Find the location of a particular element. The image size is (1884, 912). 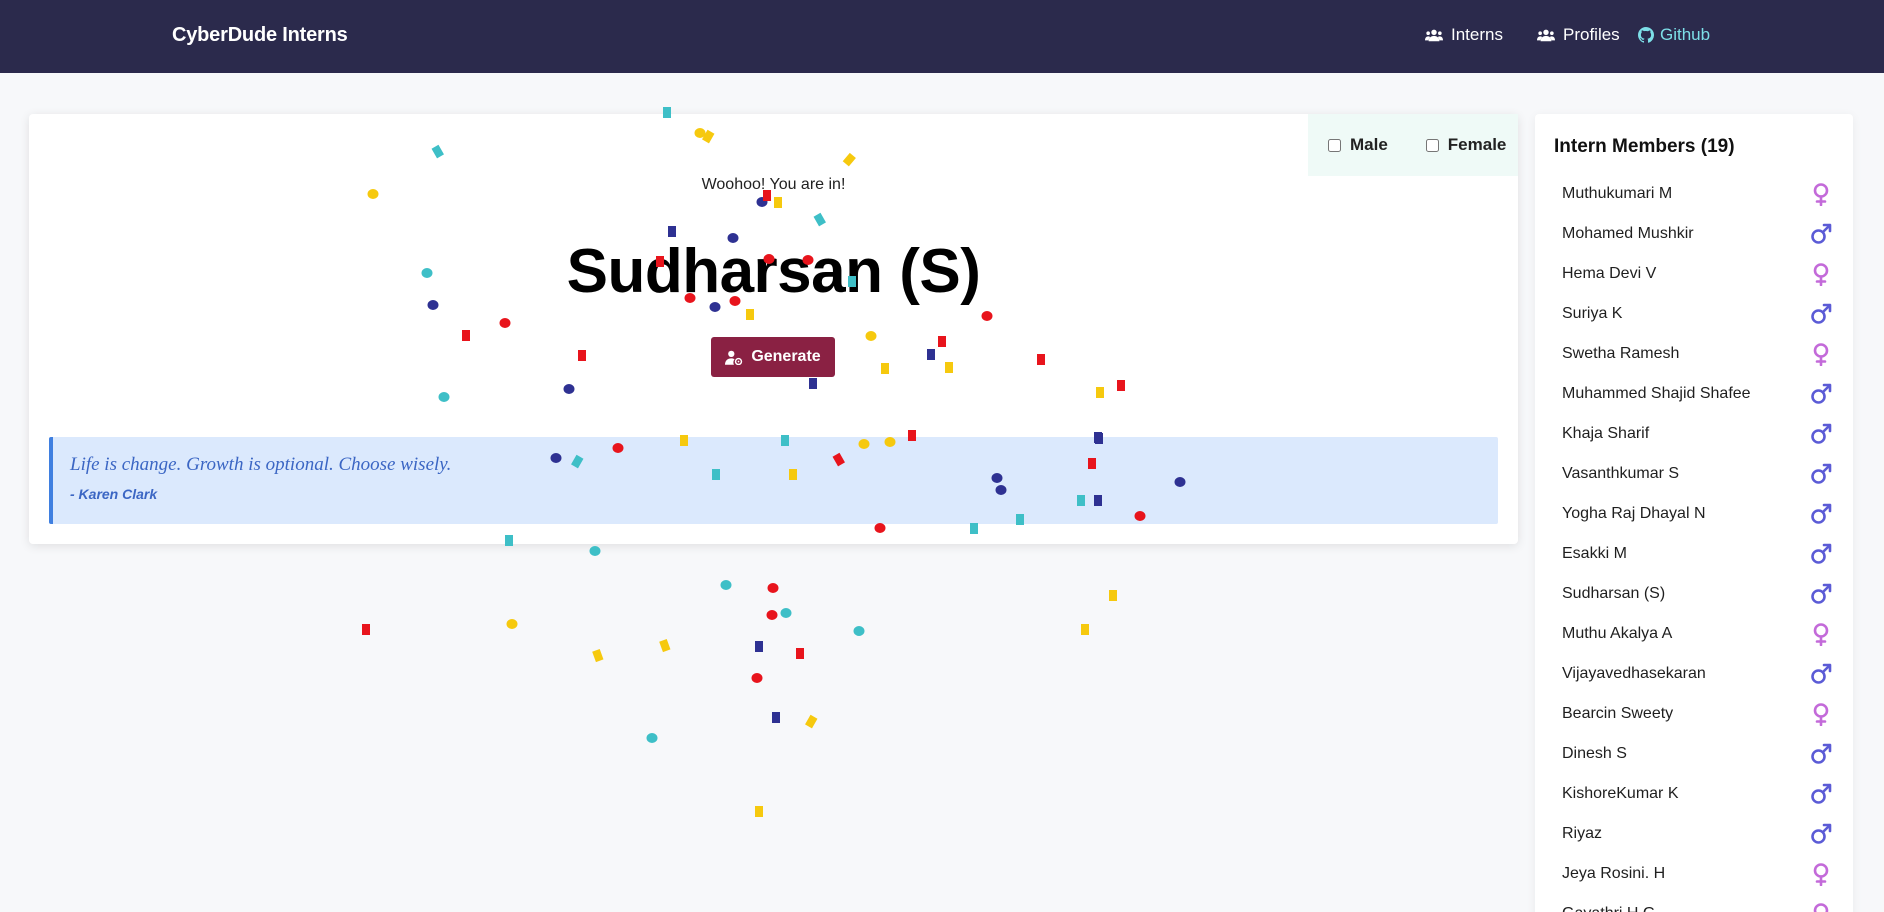

intern-member-item: Jeya Rosini. H is located at coordinates (1694, 874).